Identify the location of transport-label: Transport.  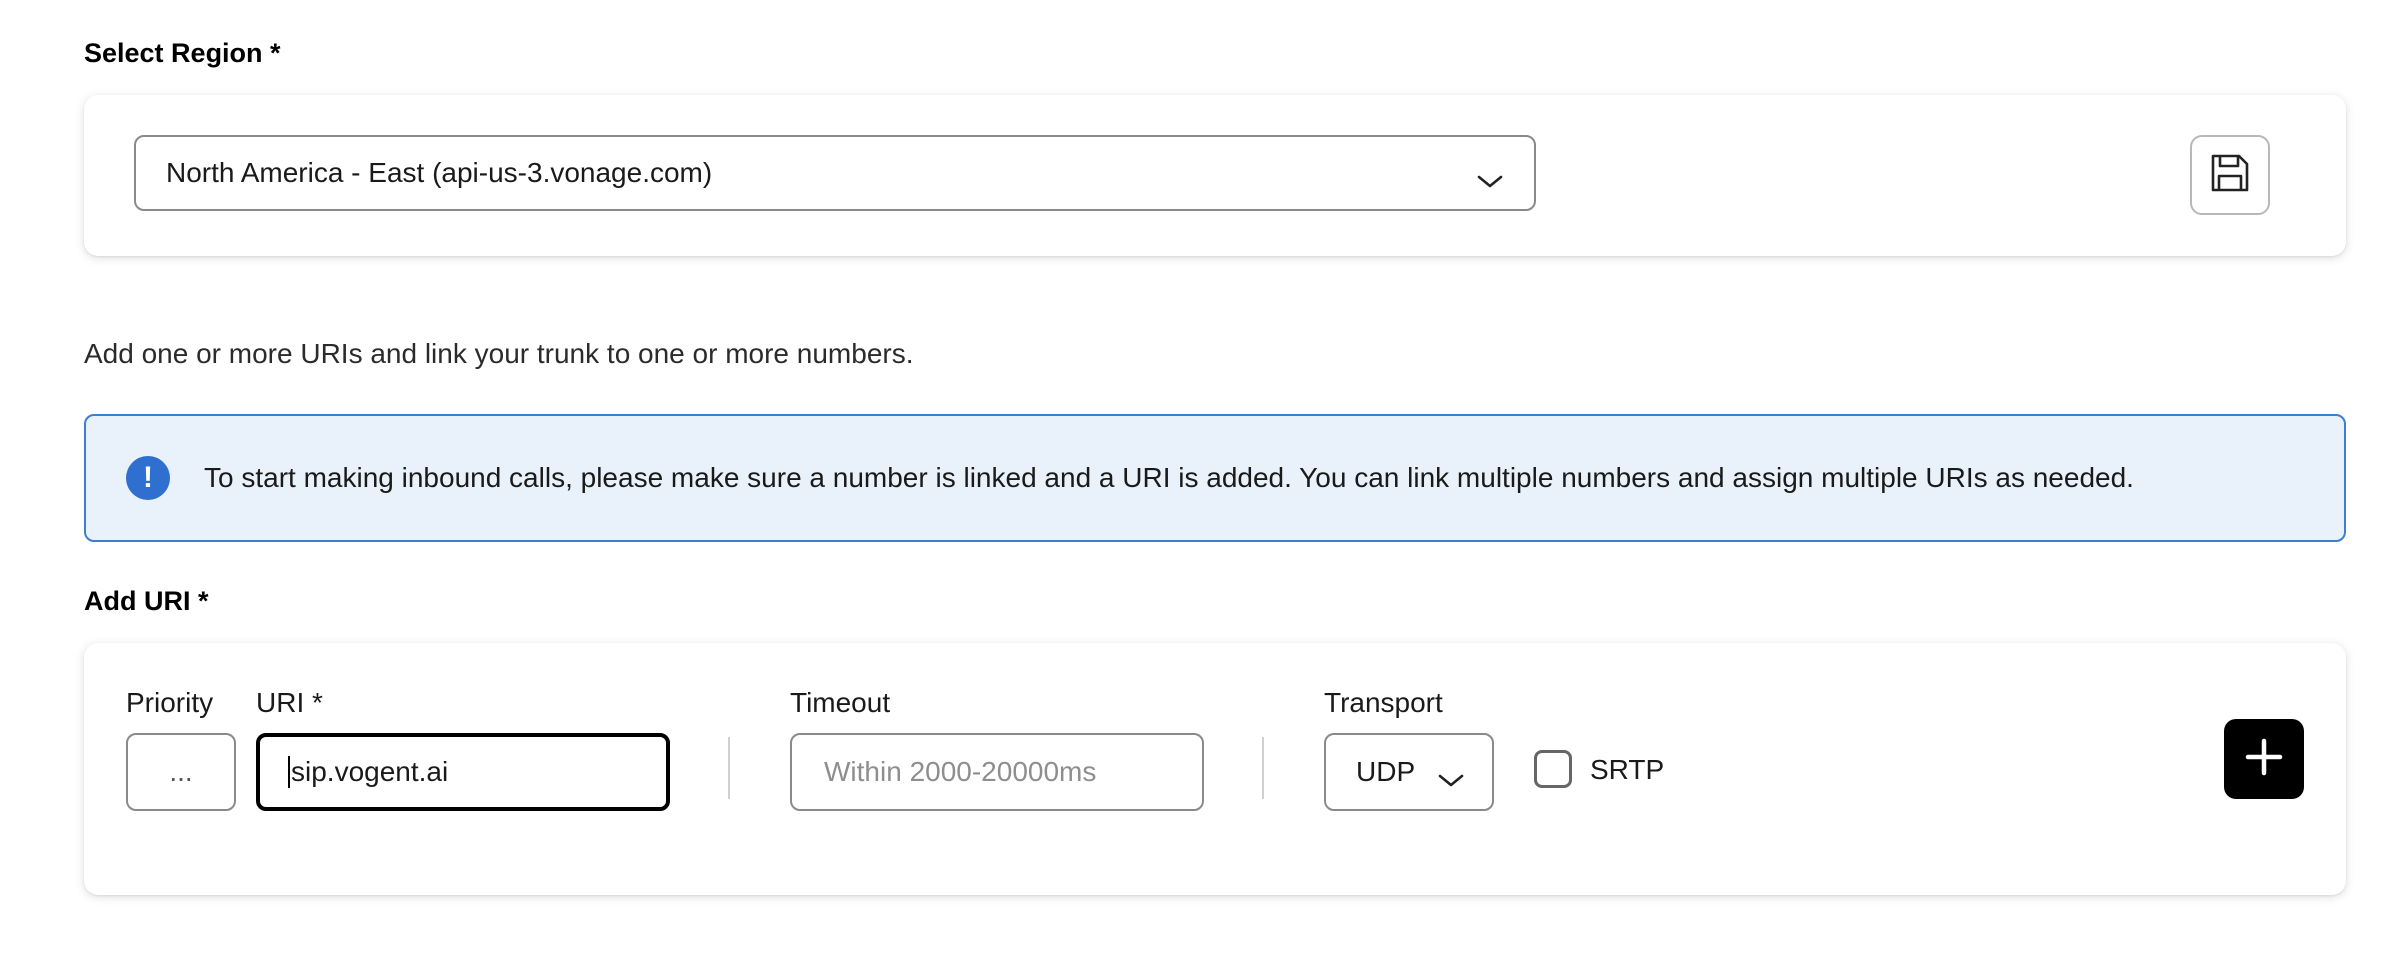
(1383, 702).